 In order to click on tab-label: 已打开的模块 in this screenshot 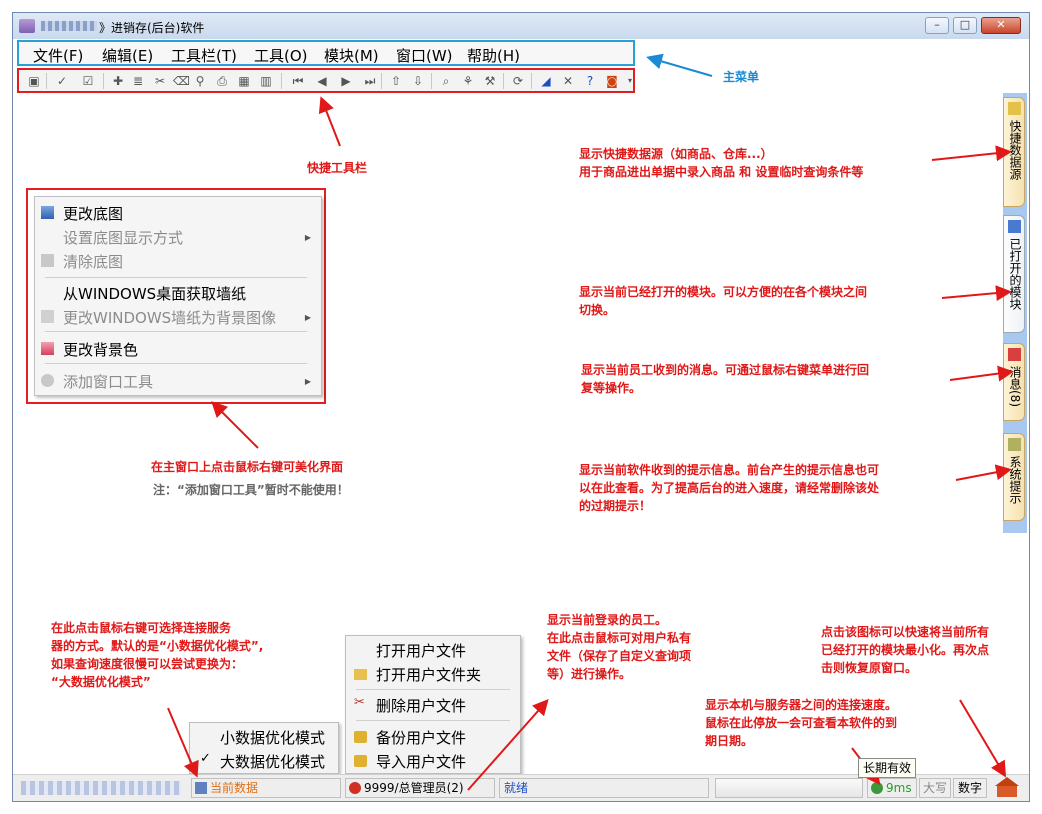, I will do `click(1015, 274)`.